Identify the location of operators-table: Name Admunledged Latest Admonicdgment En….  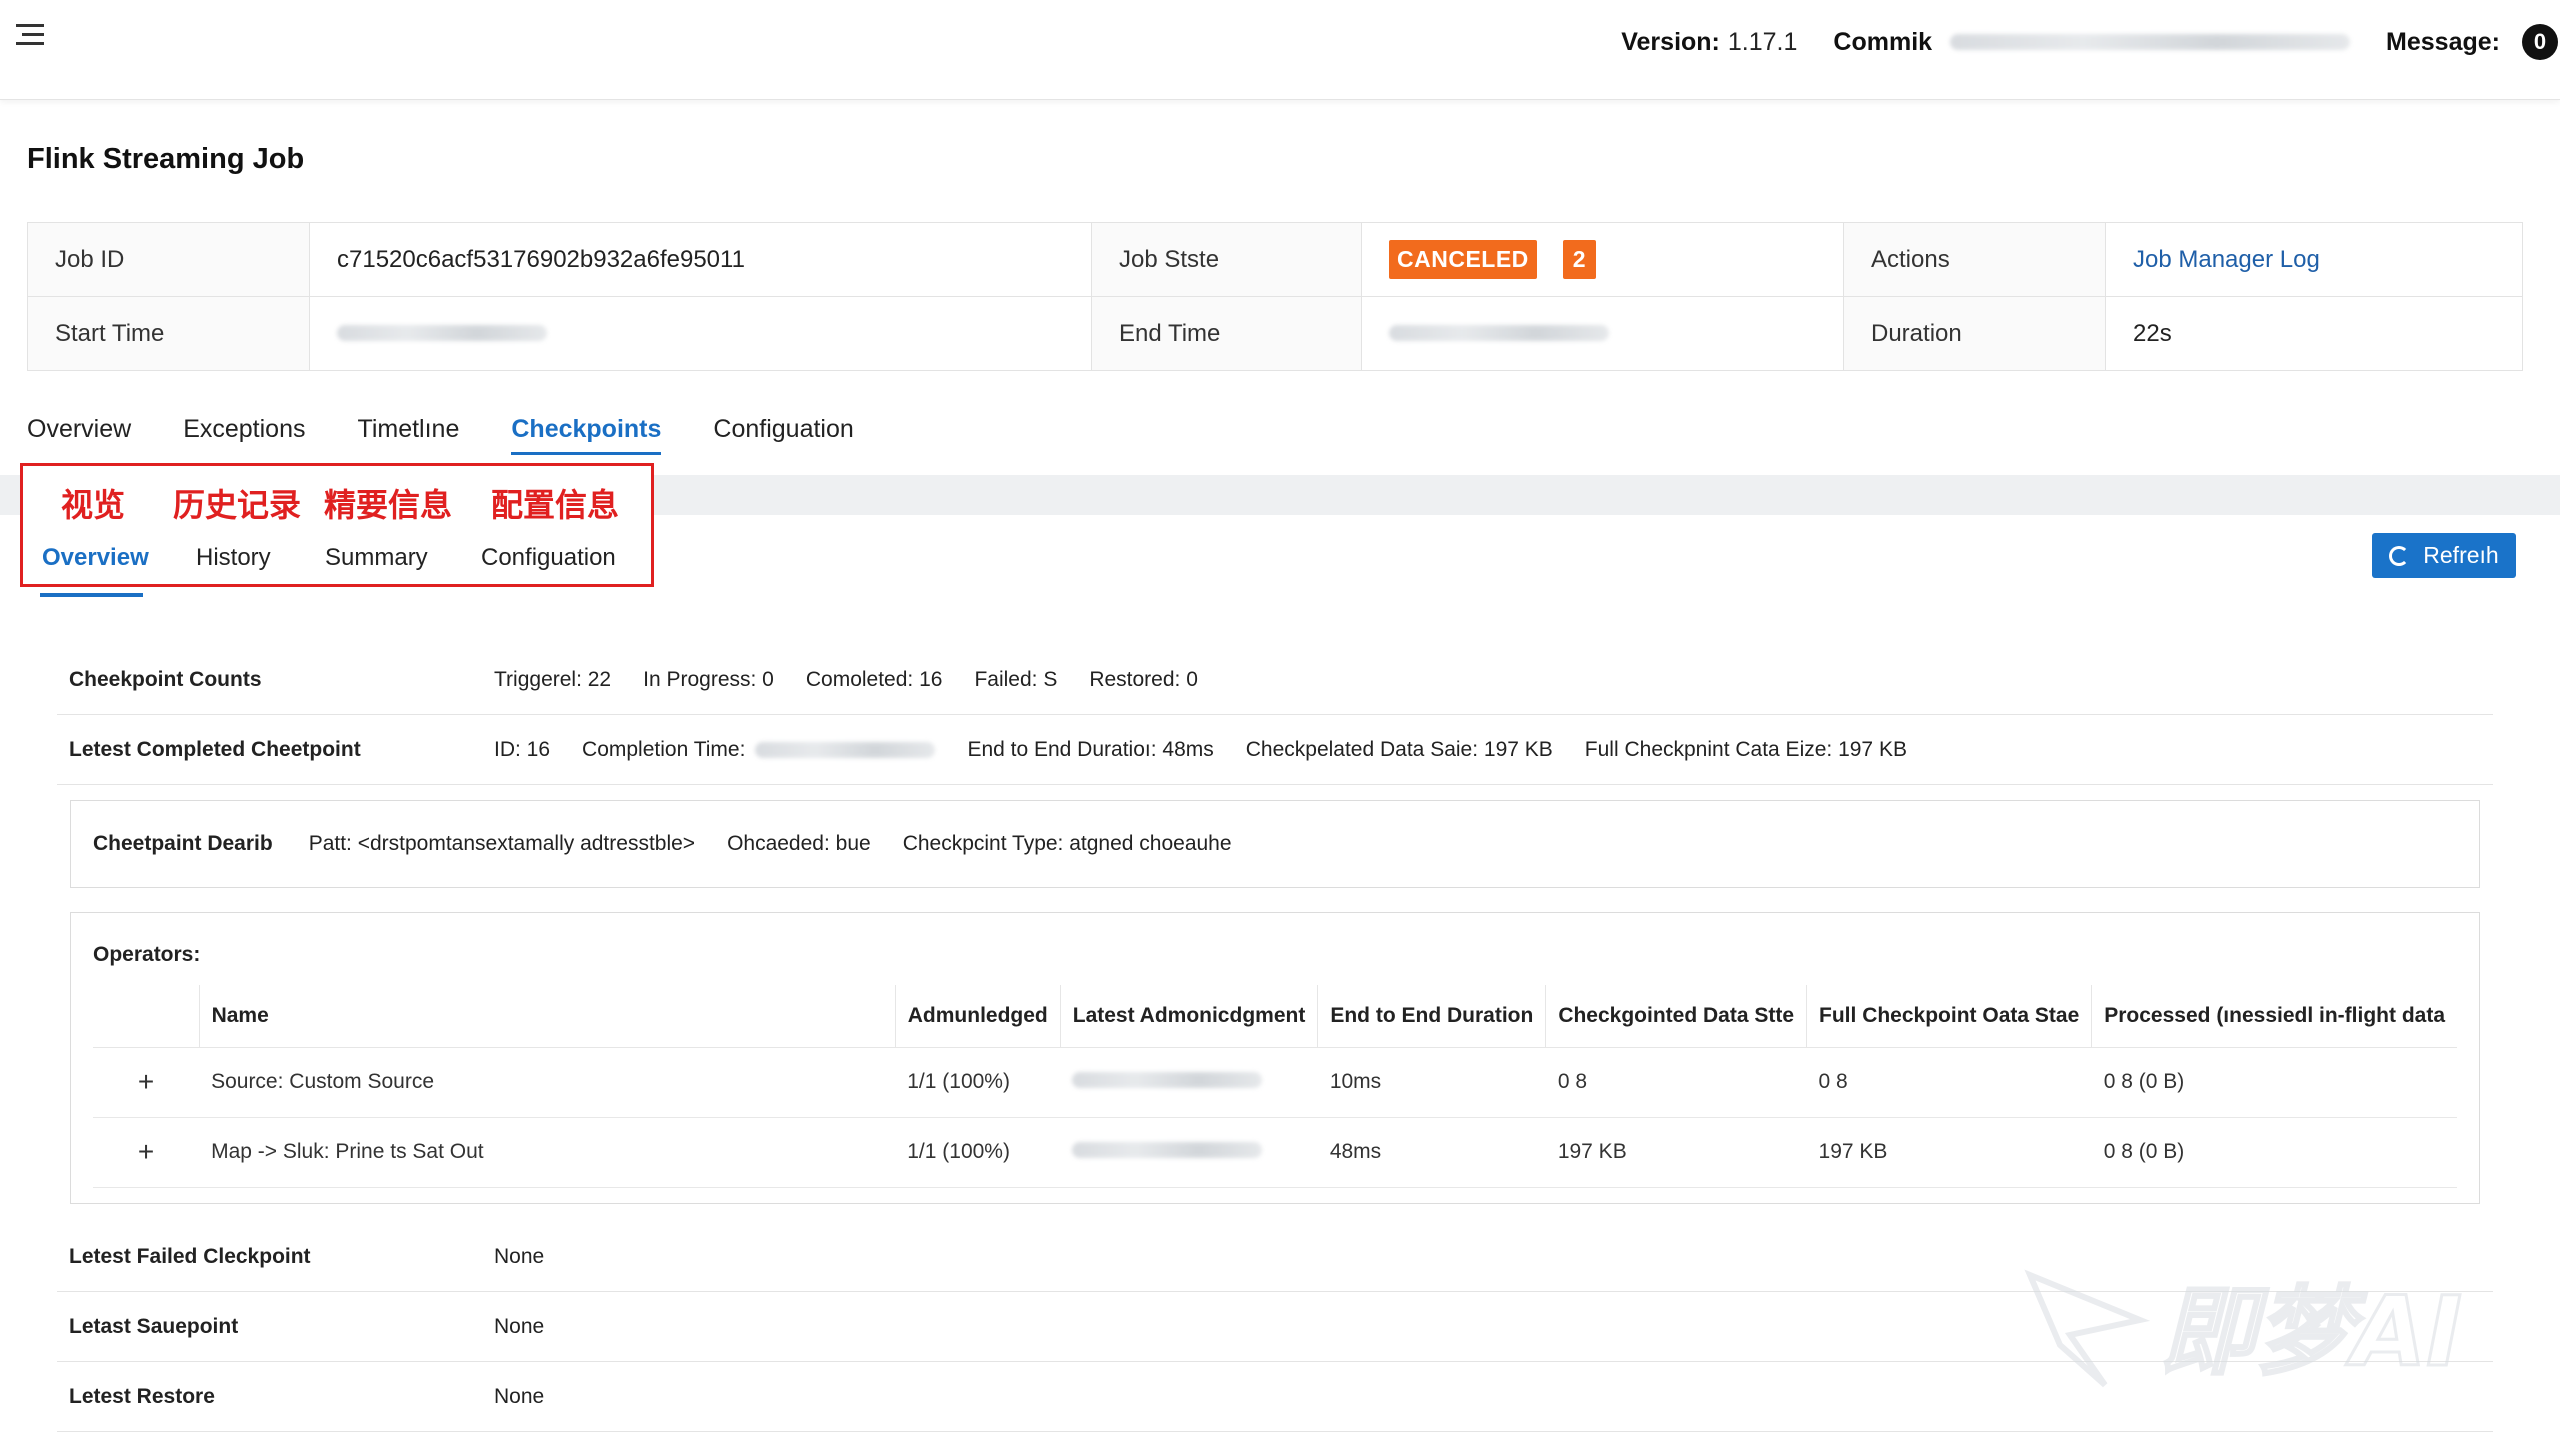
(1275, 1086).